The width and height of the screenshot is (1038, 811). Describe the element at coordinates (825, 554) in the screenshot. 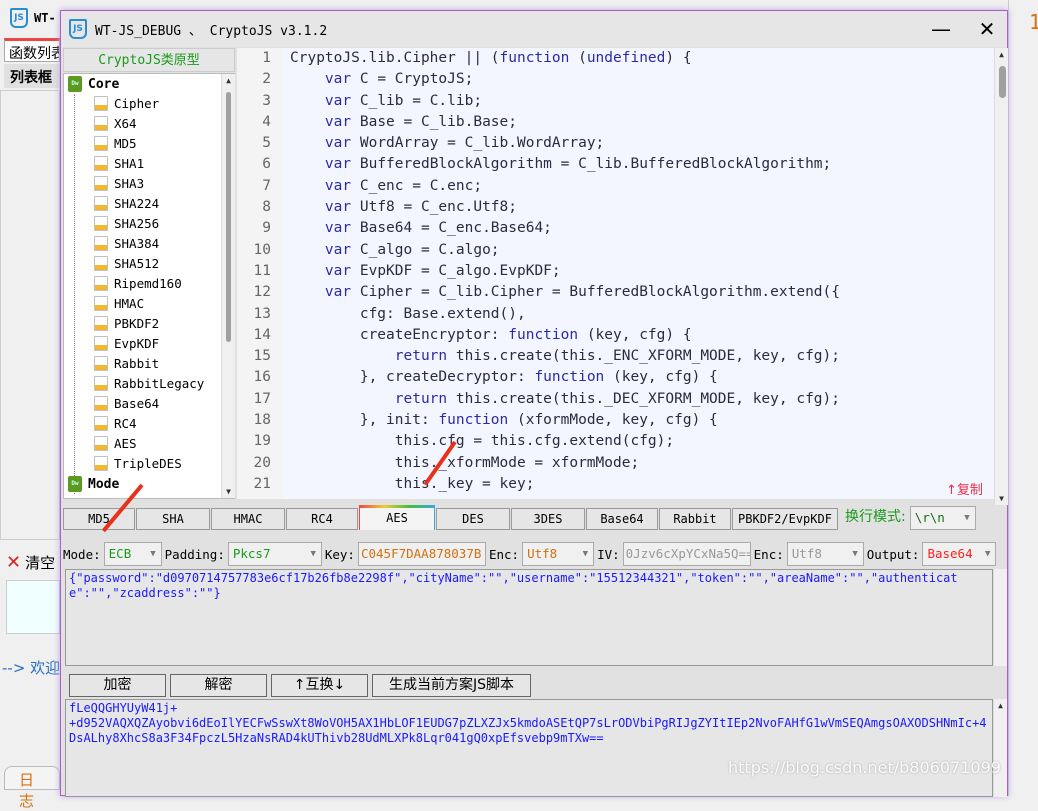

I see `iv-encoding-select: Utf8 ▼` at that location.